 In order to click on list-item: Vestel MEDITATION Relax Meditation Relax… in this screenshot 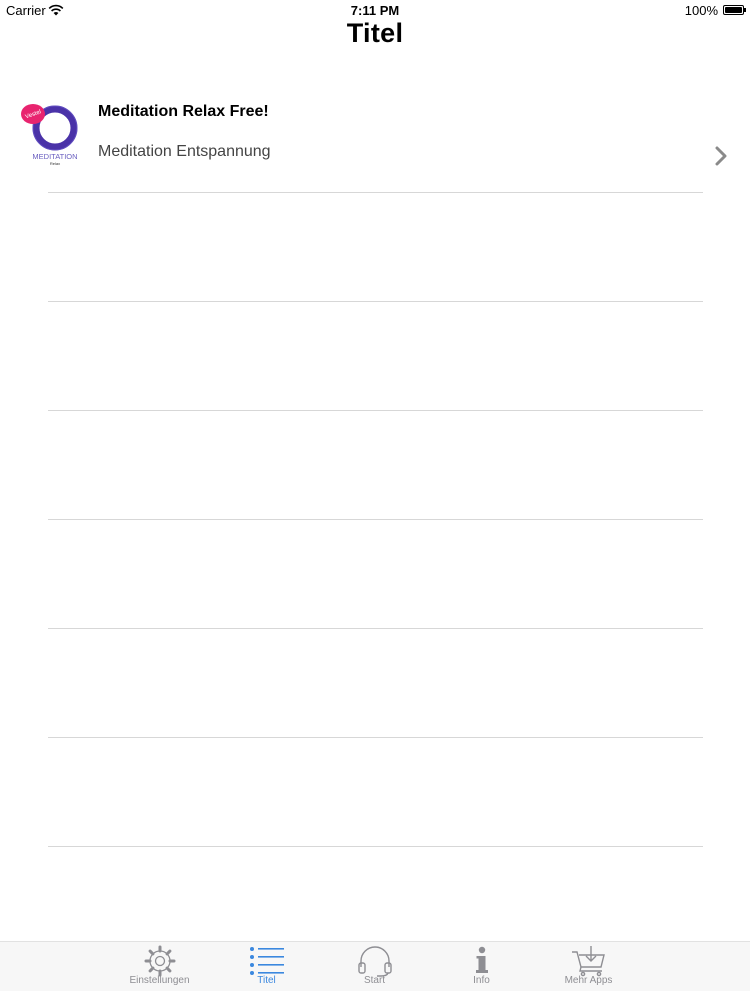, I will do `click(375, 138)`.